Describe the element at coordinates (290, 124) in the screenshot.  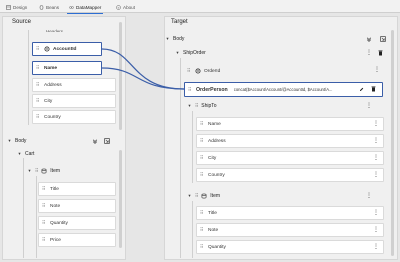
I see `target-shipto-name: ⠿ Name ⋮` at that location.